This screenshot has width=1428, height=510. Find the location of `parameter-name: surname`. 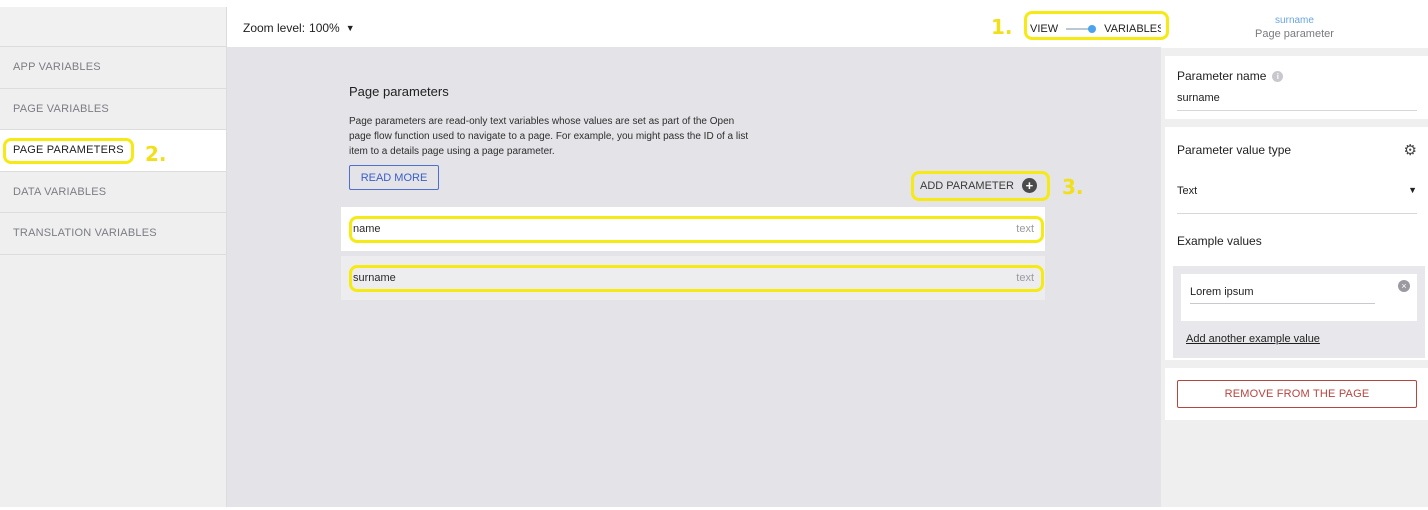

parameter-name: surname is located at coordinates (374, 278).